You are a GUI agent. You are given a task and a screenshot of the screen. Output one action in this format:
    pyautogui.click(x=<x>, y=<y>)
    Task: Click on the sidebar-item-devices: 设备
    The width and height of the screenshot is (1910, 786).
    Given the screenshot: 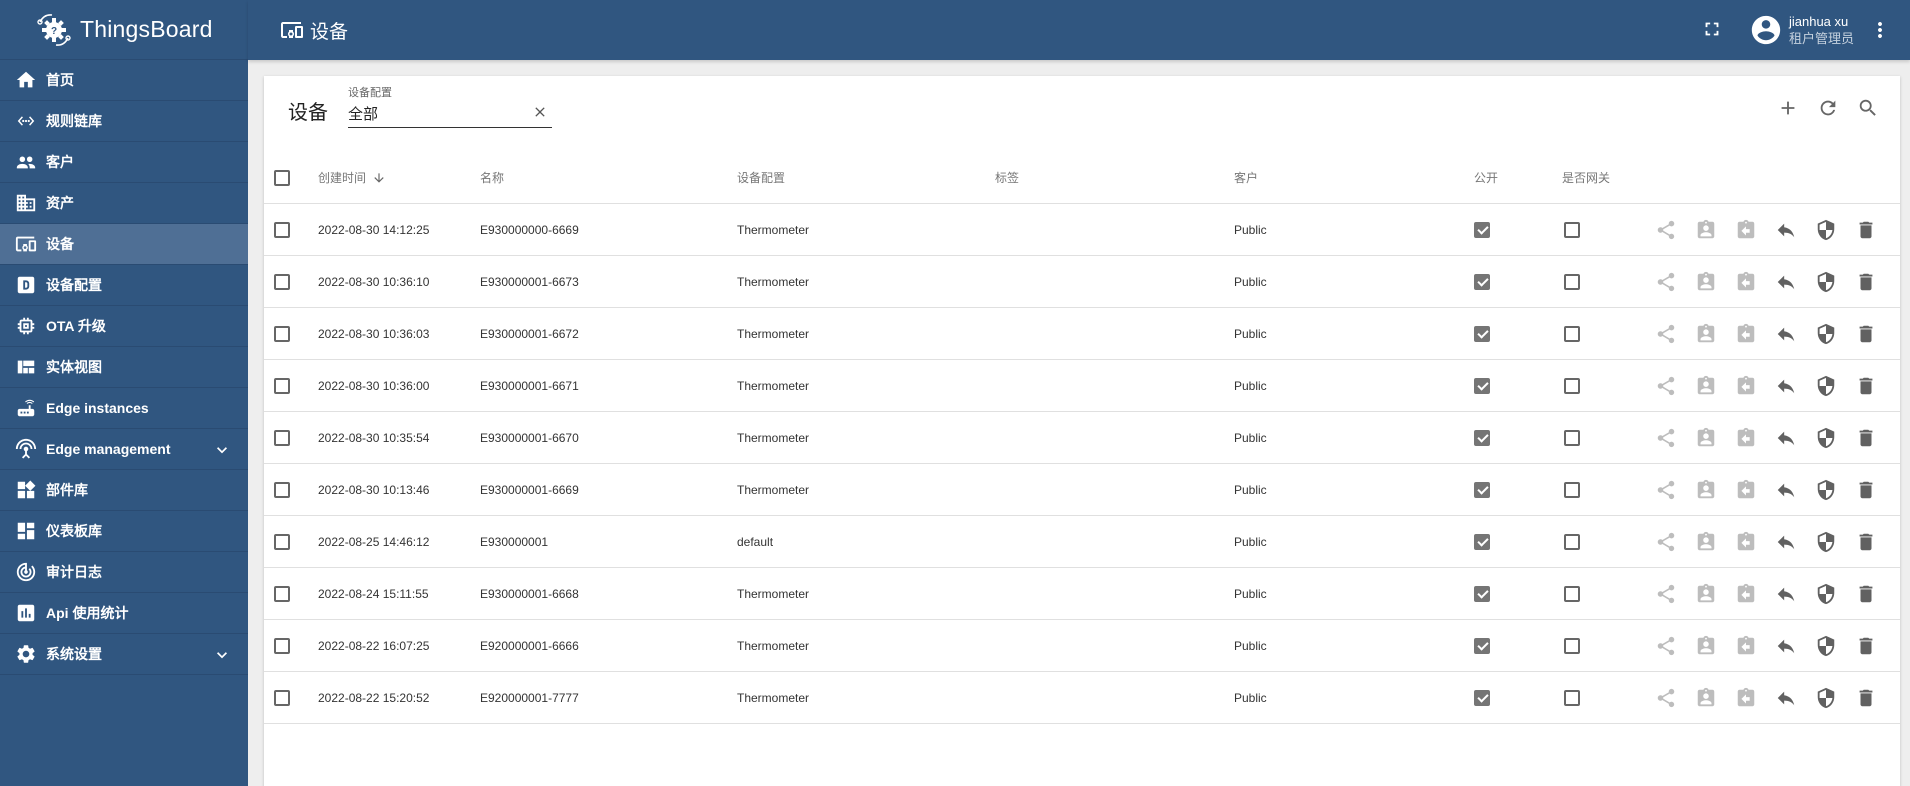 What is the action you would take?
    pyautogui.click(x=124, y=244)
    